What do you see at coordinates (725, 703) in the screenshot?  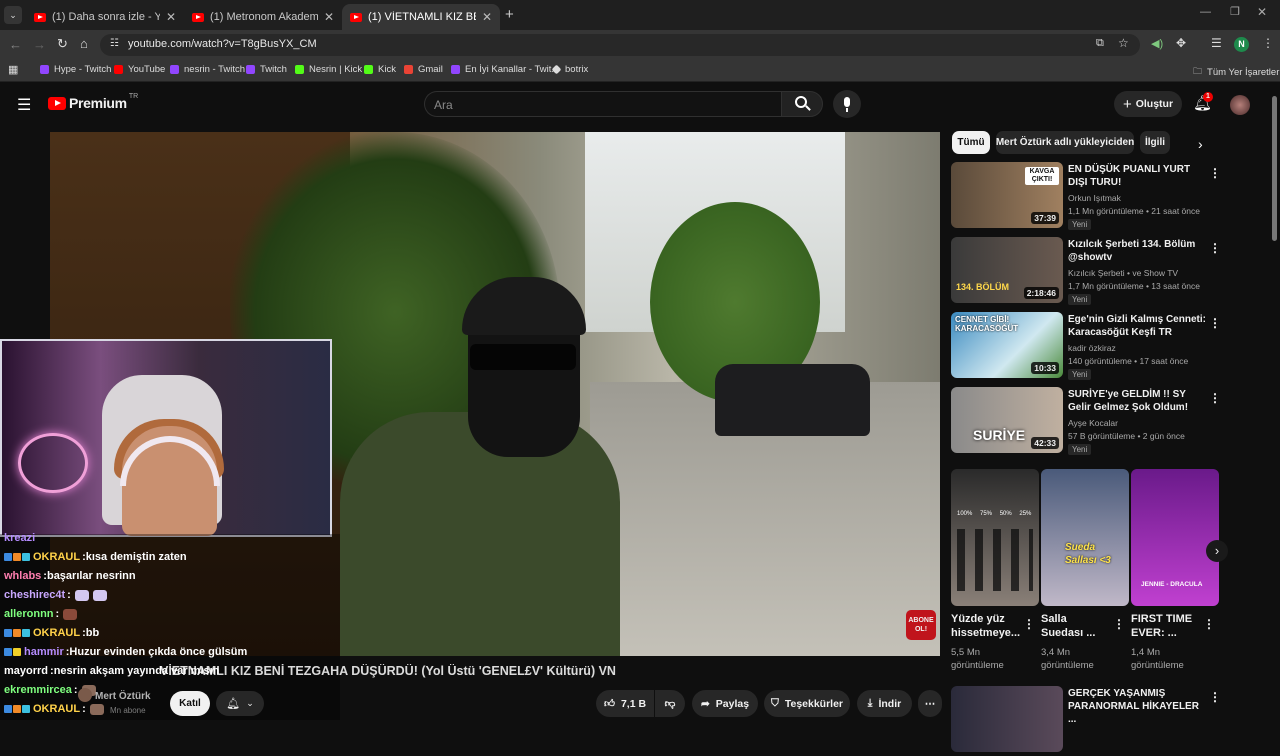 I see `share-button: ➦ Paylaş` at bounding box center [725, 703].